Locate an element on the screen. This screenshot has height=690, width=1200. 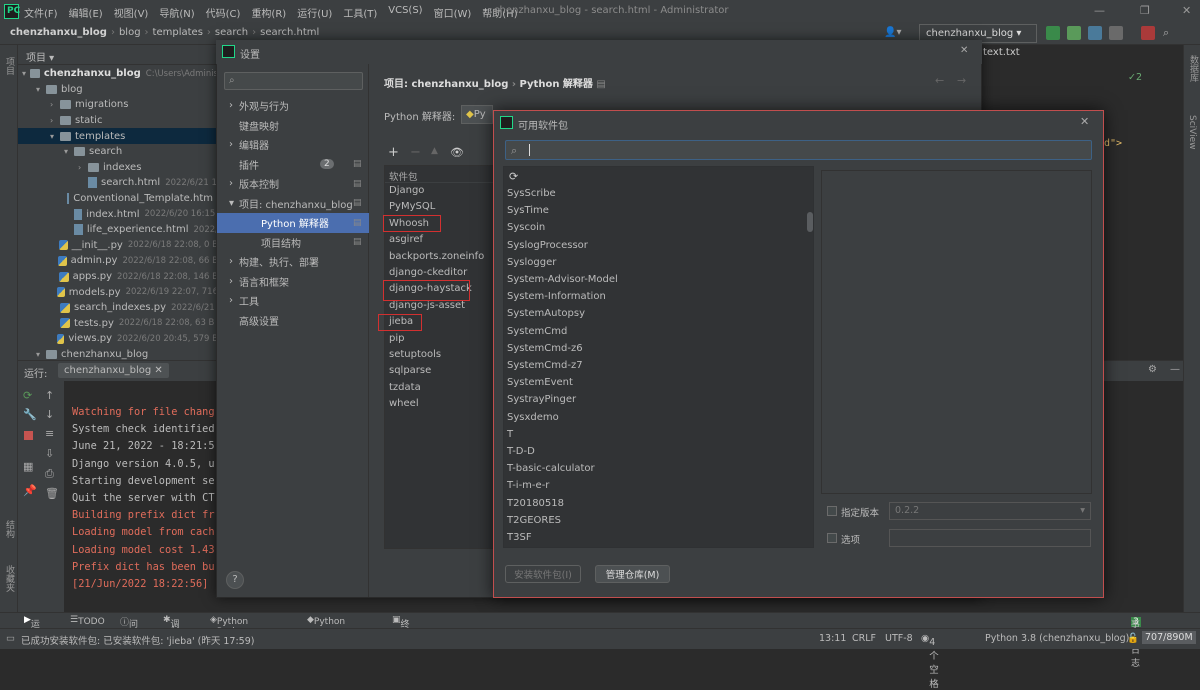
available-package-item: System-Advisor-Model is located at coordinates (562, 279).